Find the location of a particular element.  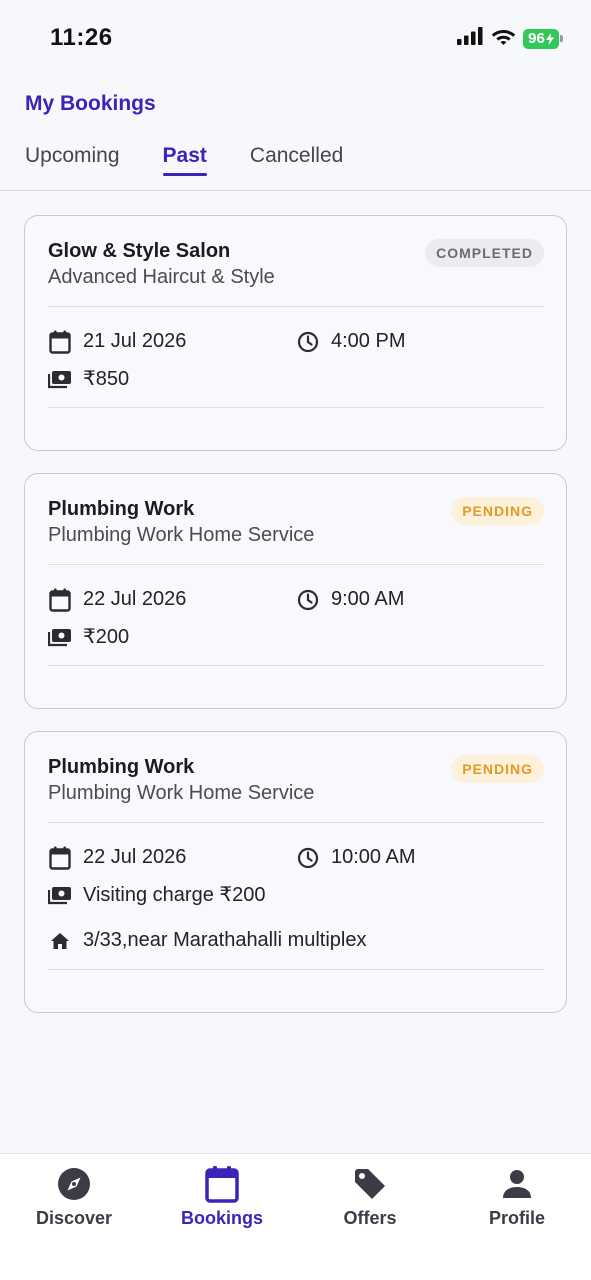

battery-icon: 96 is located at coordinates (543, 38).